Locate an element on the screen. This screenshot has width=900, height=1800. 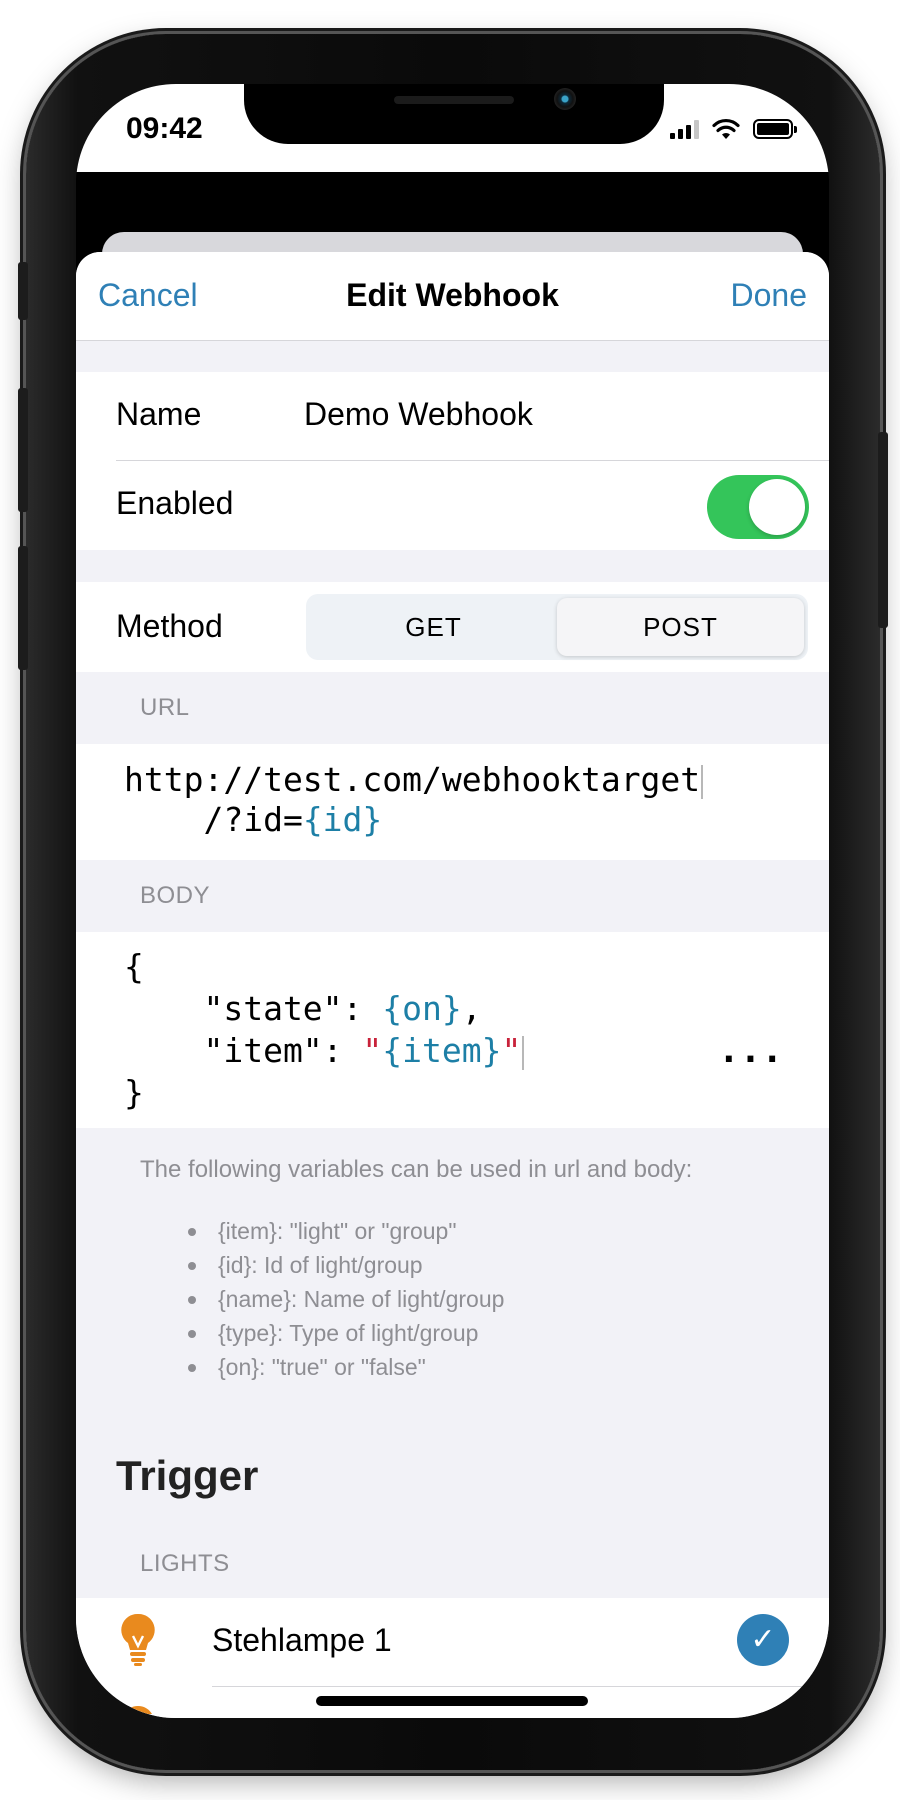
name-row: Name Demo Webhook is located at coordinates (452, 416).